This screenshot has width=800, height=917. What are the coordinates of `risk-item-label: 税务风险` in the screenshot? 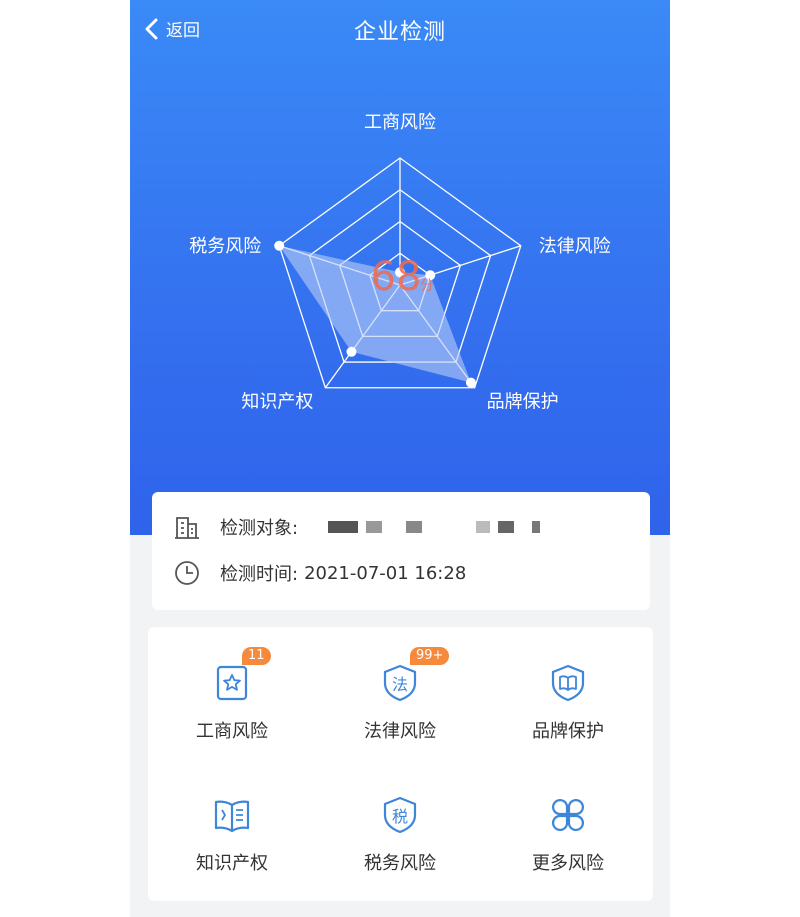 It's located at (400, 863).